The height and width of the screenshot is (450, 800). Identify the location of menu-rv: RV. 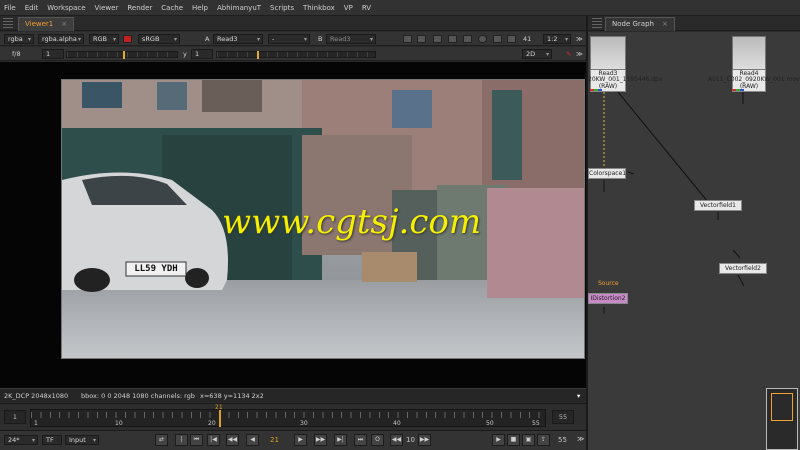
(366, 8).